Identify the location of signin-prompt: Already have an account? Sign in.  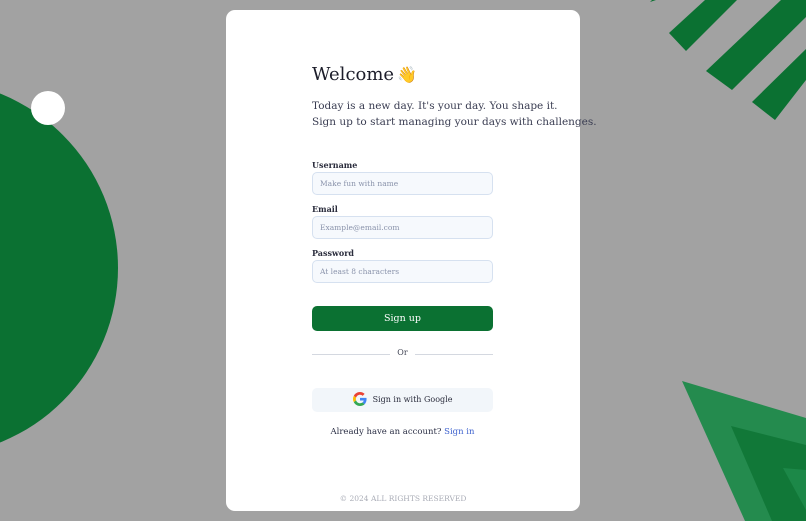
(402, 432).